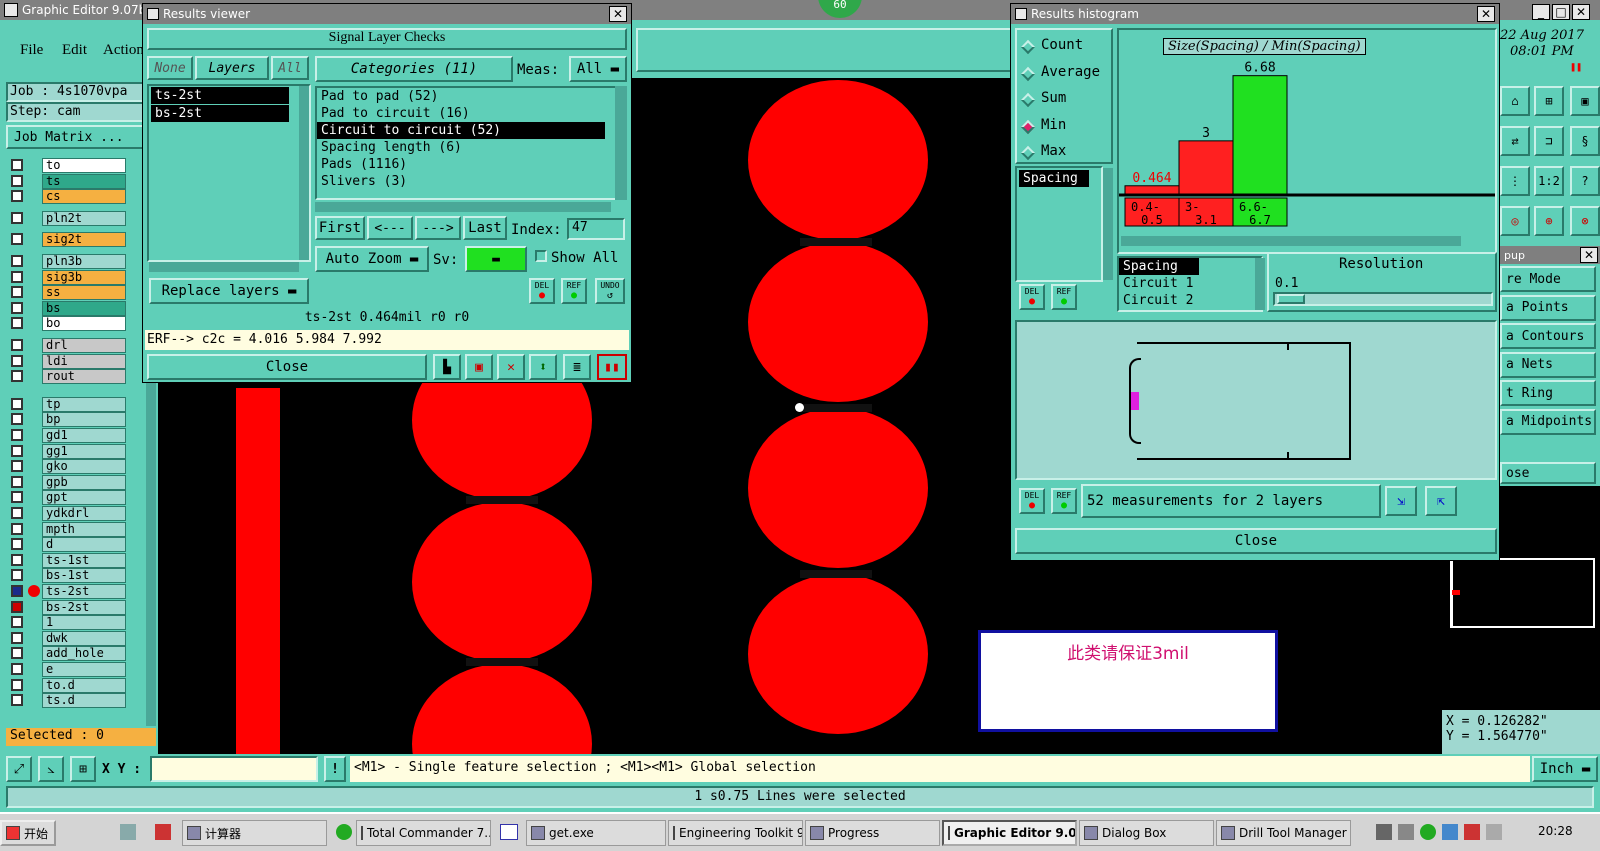 The width and height of the screenshot is (1600, 851). Describe the element at coordinates (84, 240) in the screenshot. I see `layer-item: sig2t` at that location.